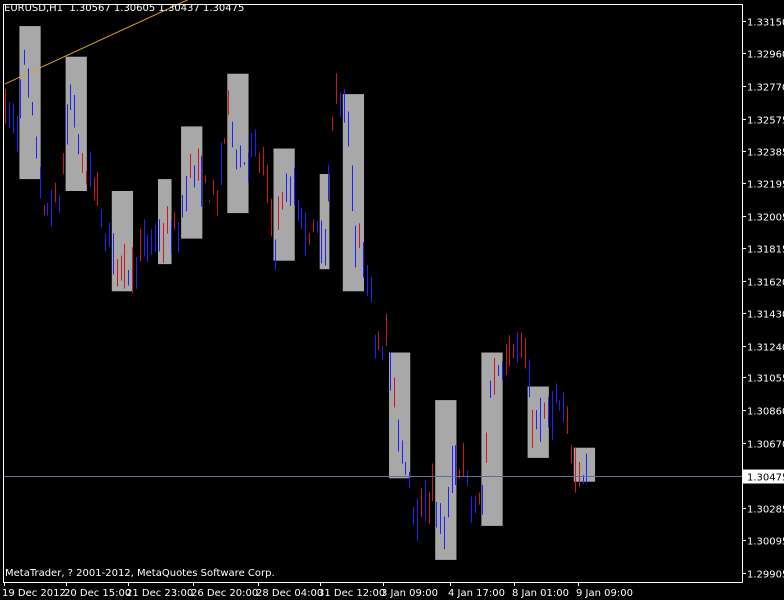  I want to click on time-tick-label: 28 Dec 04:00, so click(289, 593).